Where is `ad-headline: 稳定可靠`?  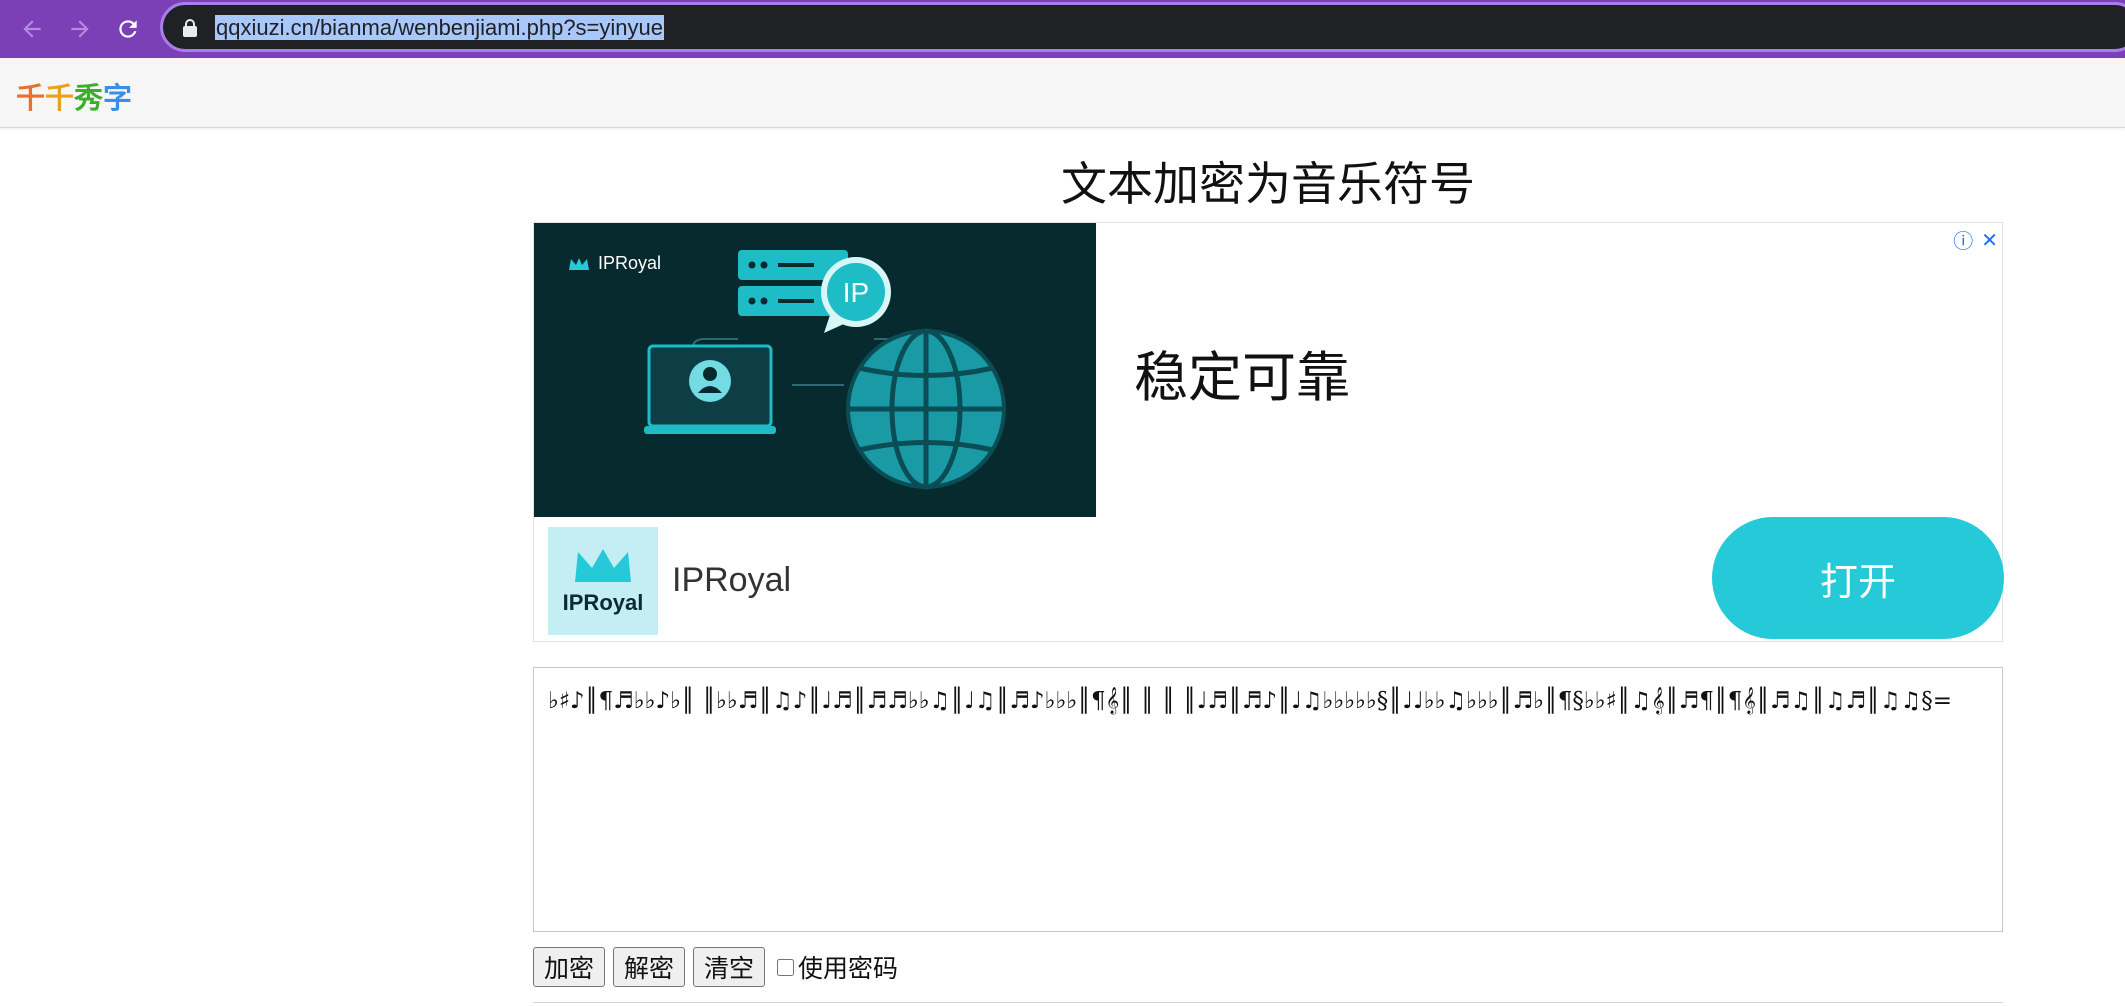 ad-headline: 稳定可靠 is located at coordinates (1242, 372).